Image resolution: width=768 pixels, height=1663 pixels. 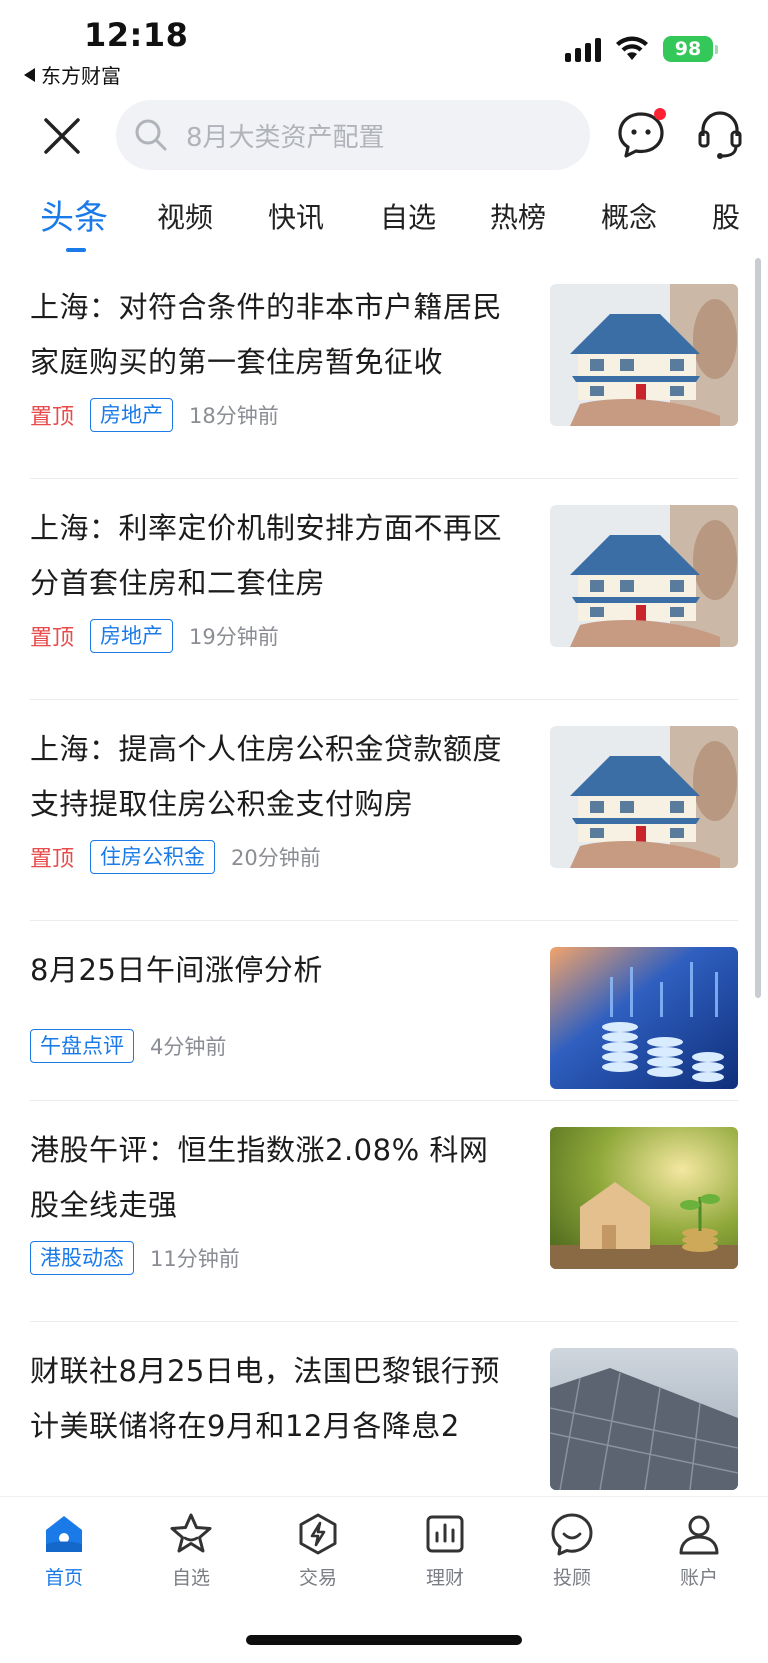 I want to click on close-icon, so click(x=62, y=136).